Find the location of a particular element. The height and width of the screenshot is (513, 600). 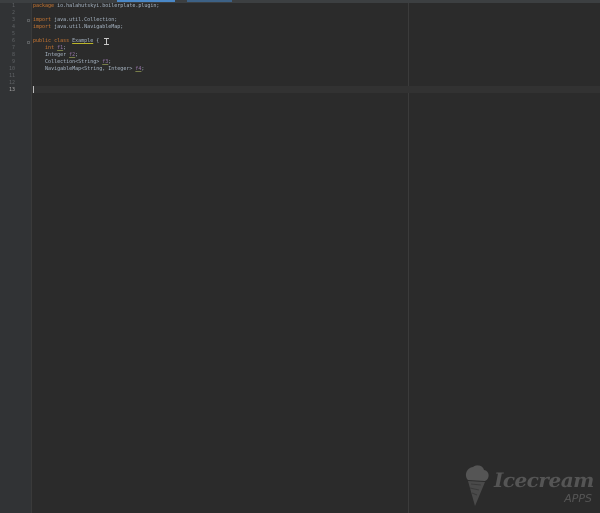

line-number: 9 is located at coordinates (13, 62).